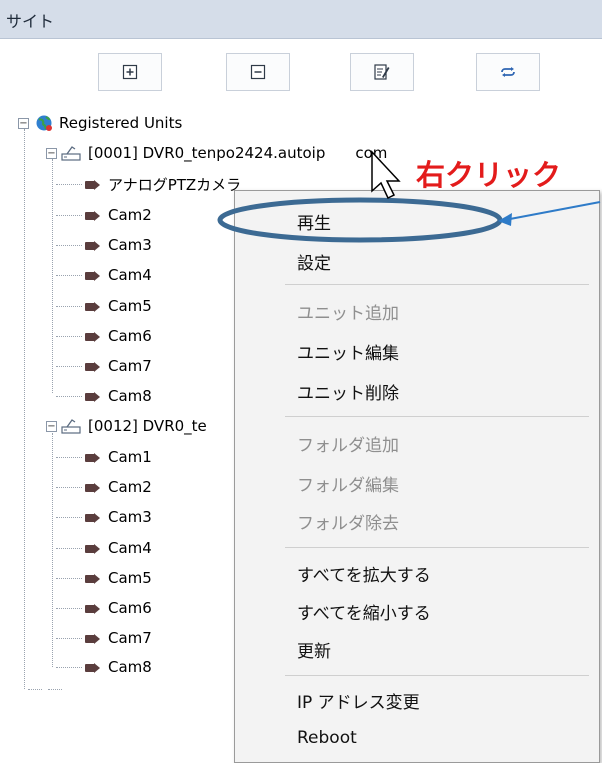 The width and height of the screenshot is (602, 763). What do you see at coordinates (555, 210) in the screenshot?
I see `annotation-arrow` at bounding box center [555, 210].